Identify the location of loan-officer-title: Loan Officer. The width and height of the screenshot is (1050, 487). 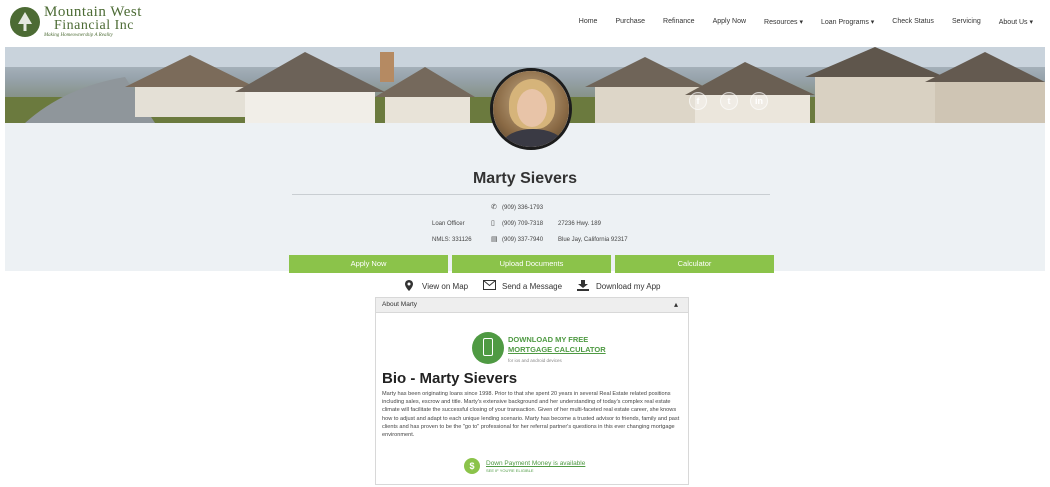
(448, 224).